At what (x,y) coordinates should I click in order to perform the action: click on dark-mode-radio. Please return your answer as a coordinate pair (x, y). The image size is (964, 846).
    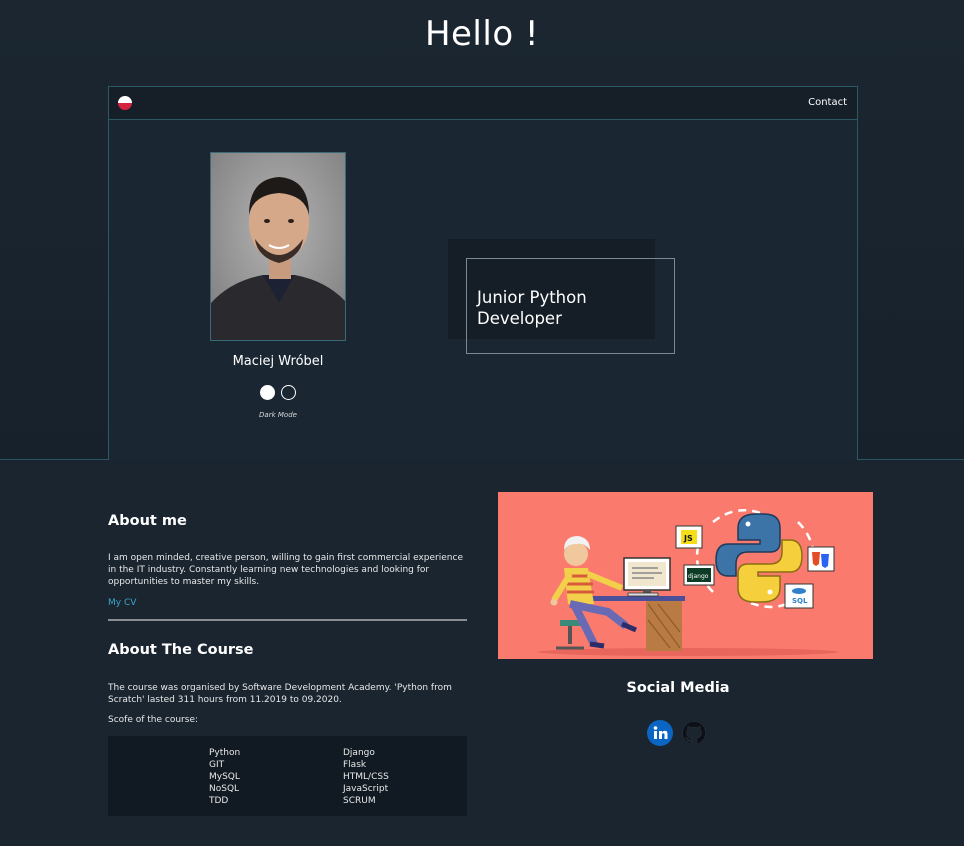
    Looking at the image, I should click on (267, 392).